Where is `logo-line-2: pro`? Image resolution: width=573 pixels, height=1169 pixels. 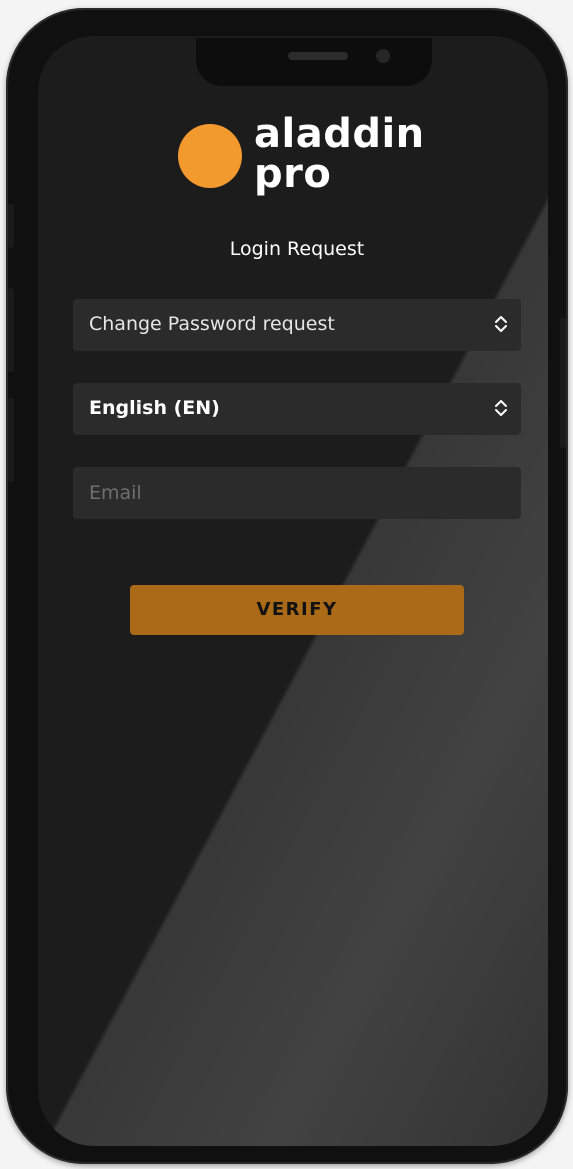
logo-line-2: pro is located at coordinates (293, 174).